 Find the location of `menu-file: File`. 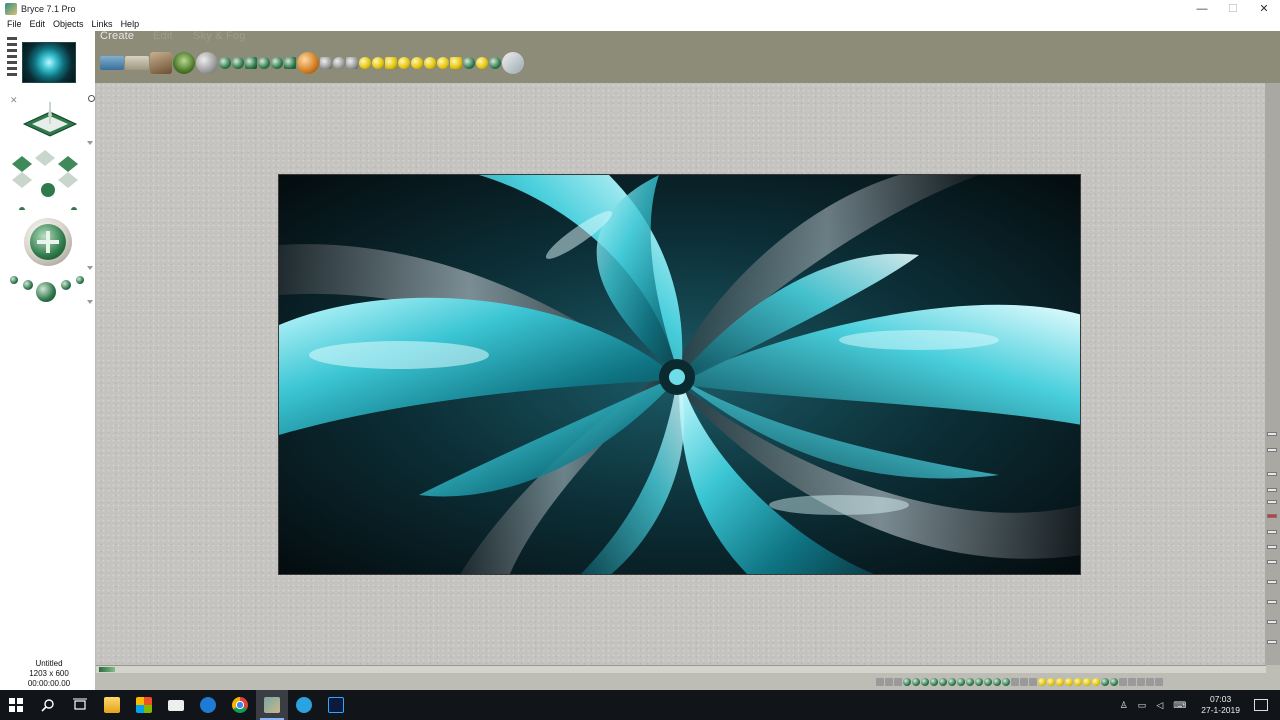

menu-file: File is located at coordinates (14, 24).